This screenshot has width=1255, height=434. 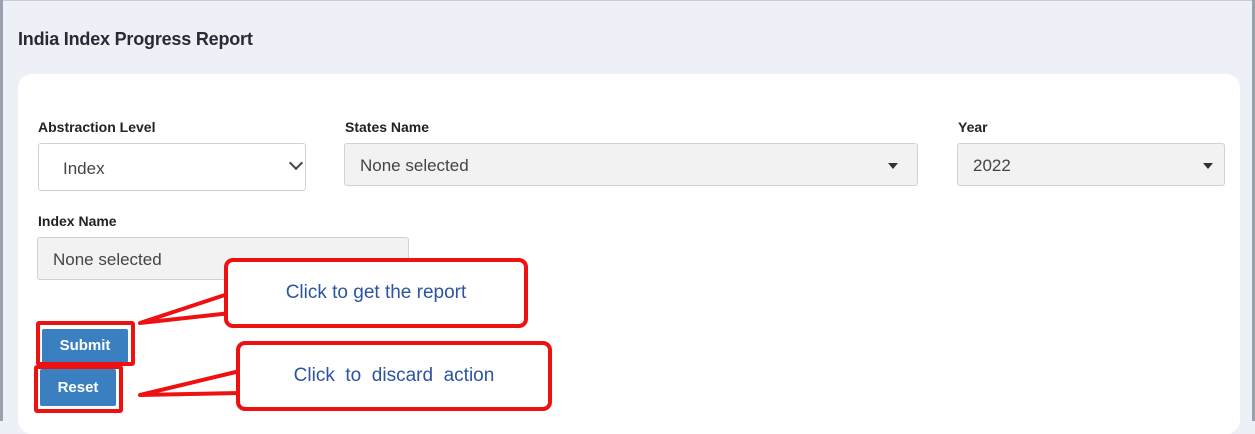 I want to click on callout-pointers, so click(x=190, y=342).